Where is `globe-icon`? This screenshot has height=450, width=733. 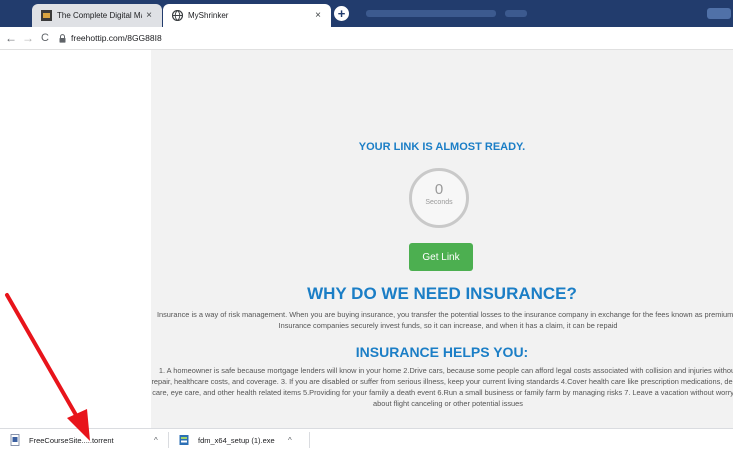 globe-icon is located at coordinates (177, 15).